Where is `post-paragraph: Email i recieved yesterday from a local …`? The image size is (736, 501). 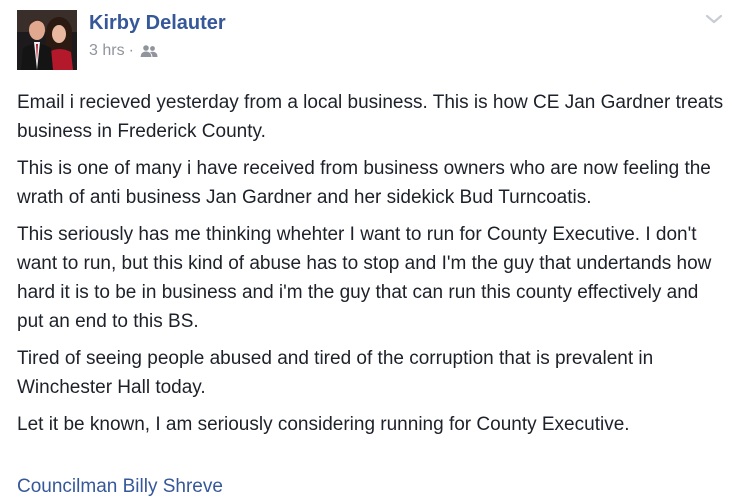
post-paragraph: Email i recieved yesterday from a local … is located at coordinates (370, 117).